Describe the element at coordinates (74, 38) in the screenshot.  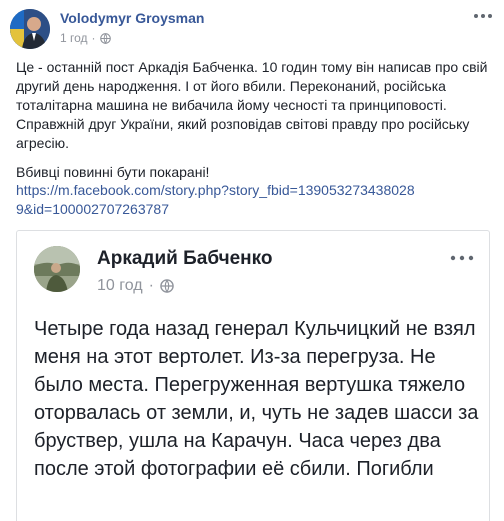
I see `post-timestamp: 1 год` at that location.